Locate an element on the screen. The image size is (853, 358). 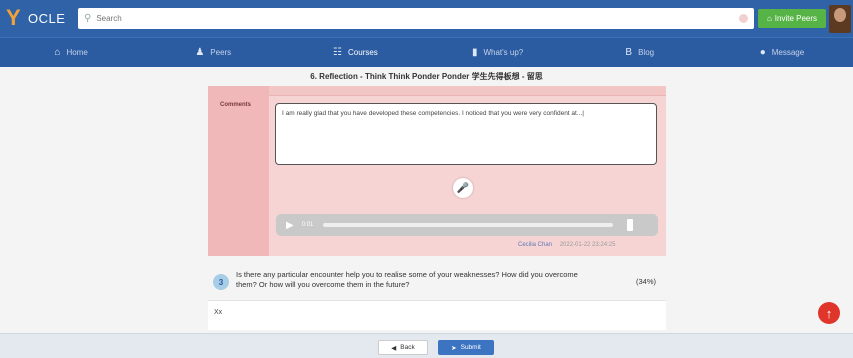
comment-meta: Cecilia Chan 2022-01-22 23:24:25 is located at coordinates (566, 245).